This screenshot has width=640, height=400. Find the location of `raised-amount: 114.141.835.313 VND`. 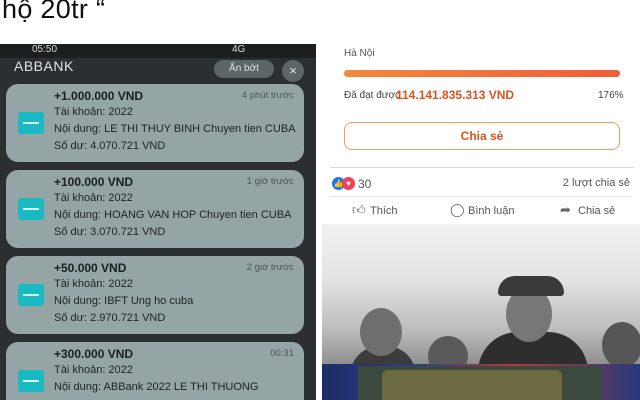

raised-amount: 114.141.835.313 VND is located at coordinates (455, 95).